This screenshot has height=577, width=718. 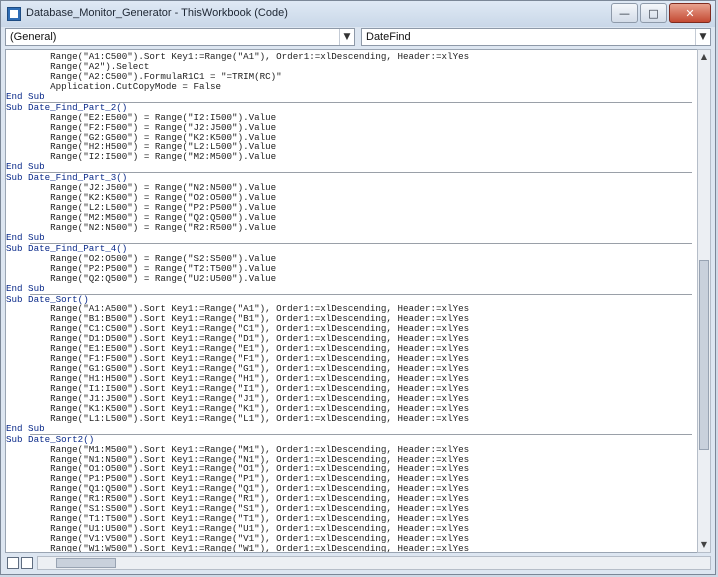 I want to click on vertical-scroll-thumb, so click(x=704, y=355).